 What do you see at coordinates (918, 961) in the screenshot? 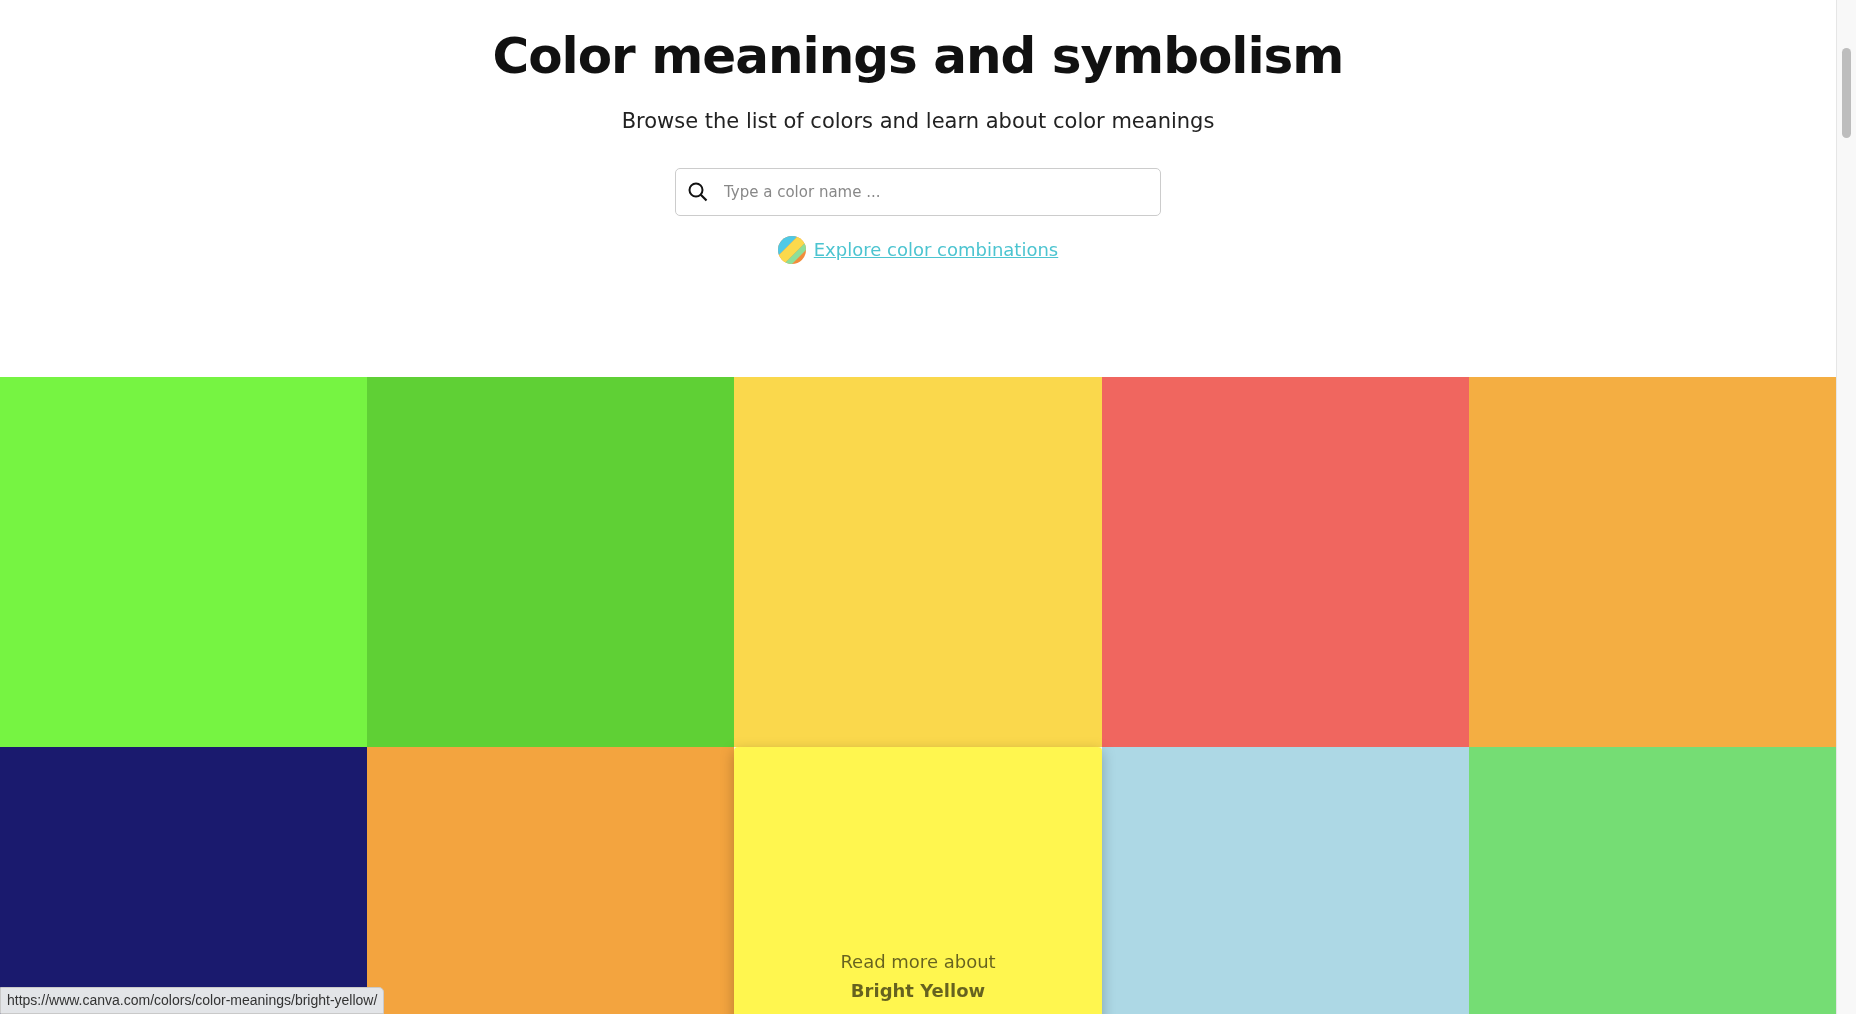
I see `swatch-caption: Read more about` at bounding box center [918, 961].